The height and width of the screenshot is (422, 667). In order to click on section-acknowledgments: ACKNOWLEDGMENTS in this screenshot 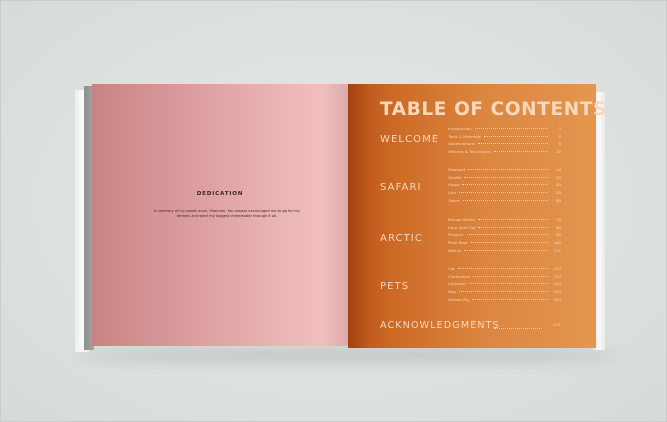, I will do `click(440, 325)`.